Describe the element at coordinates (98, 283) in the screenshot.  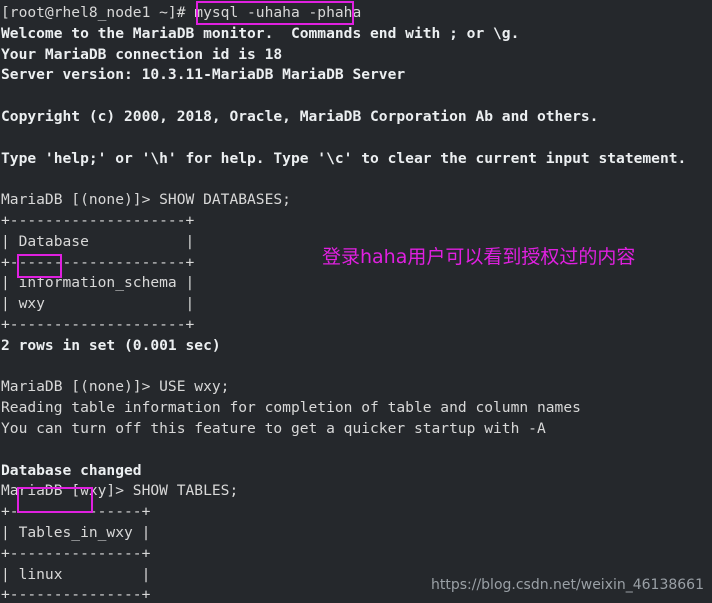
I see `terminal-line: | information_schema |` at that location.